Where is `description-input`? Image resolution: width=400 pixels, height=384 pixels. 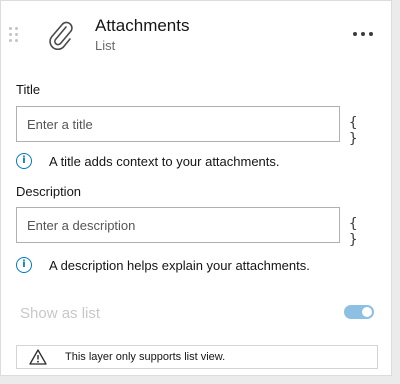
description-input is located at coordinates (178, 225).